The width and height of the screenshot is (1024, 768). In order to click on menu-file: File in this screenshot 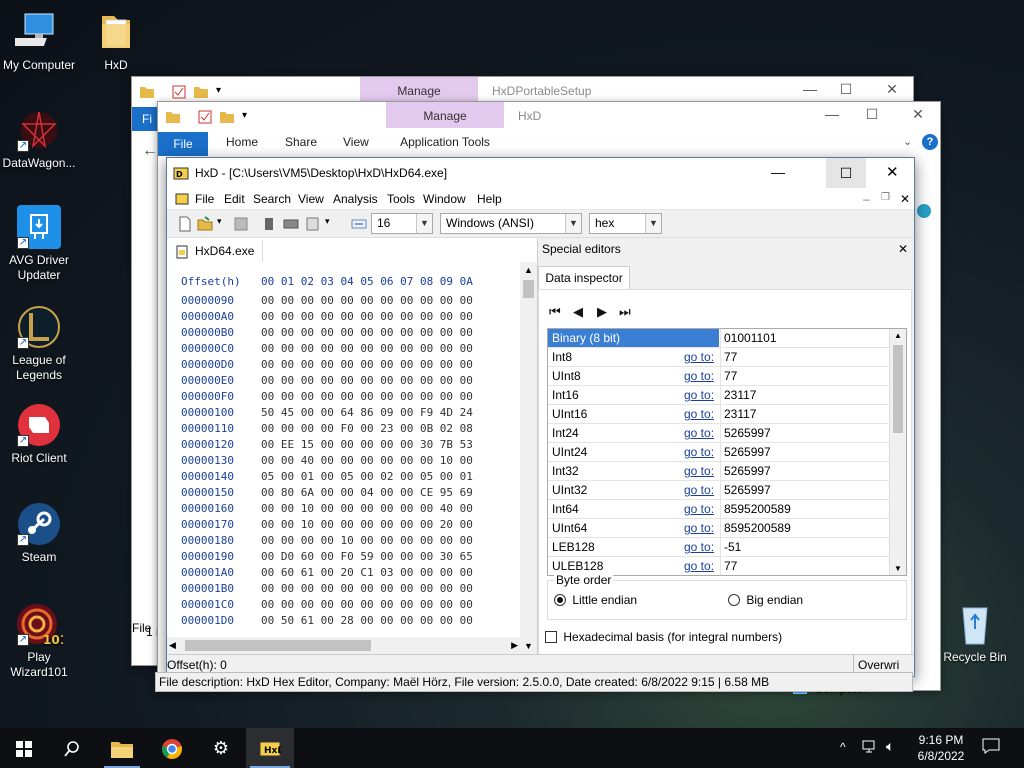, I will do `click(204, 199)`.